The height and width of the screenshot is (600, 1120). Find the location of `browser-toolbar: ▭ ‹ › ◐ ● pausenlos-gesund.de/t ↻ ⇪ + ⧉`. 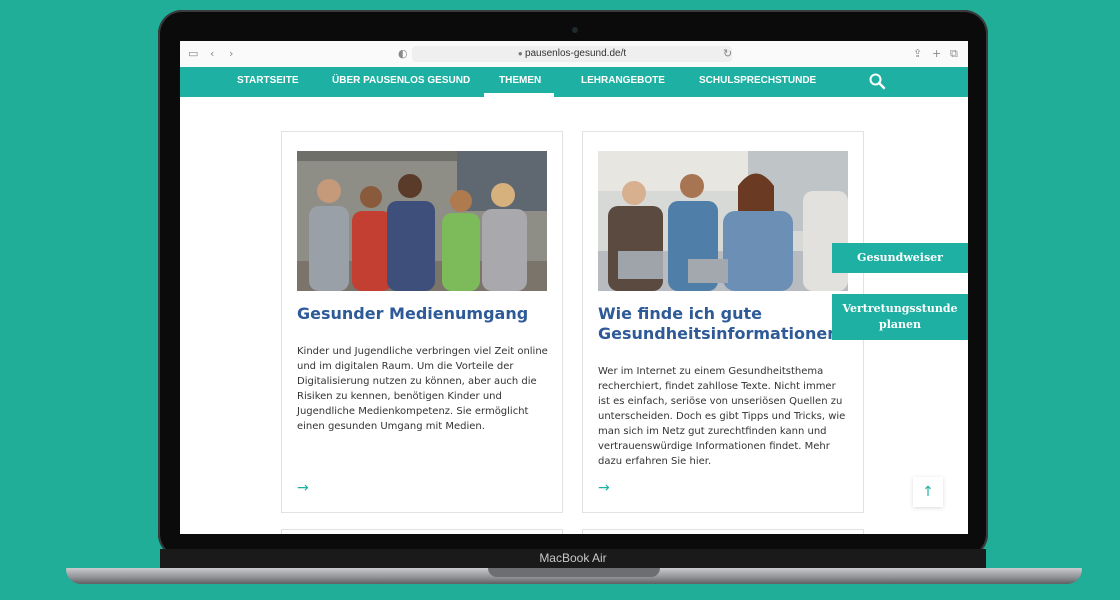

browser-toolbar: ▭ ‹ › ◐ ● pausenlos-gesund.de/t ↻ ⇪ + ⧉ is located at coordinates (574, 54).